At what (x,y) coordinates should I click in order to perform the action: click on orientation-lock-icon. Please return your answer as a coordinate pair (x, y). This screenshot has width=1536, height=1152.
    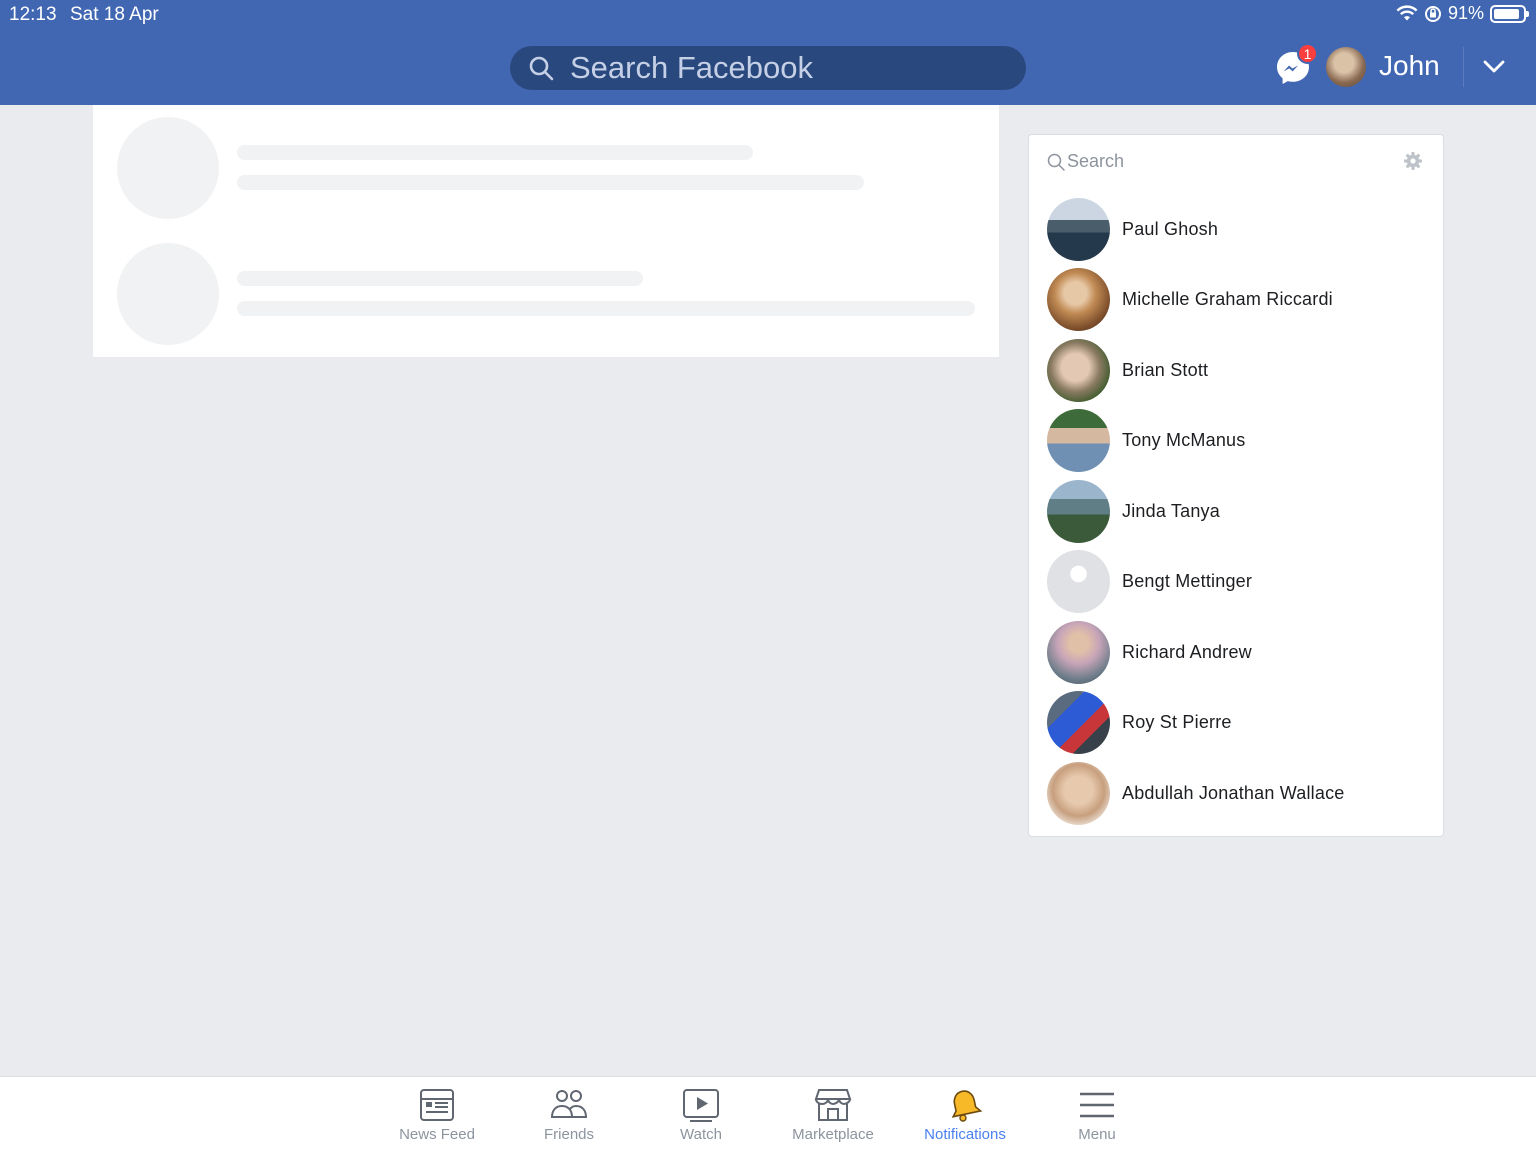
    Looking at the image, I should click on (1432, 13).